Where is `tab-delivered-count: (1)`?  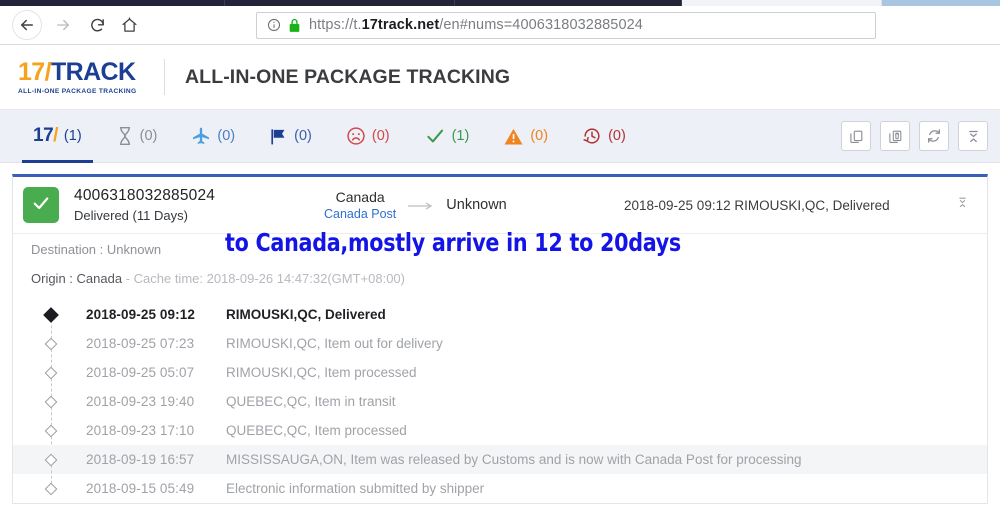 tab-delivered-count: (1) is located at coordinates (460, 136).